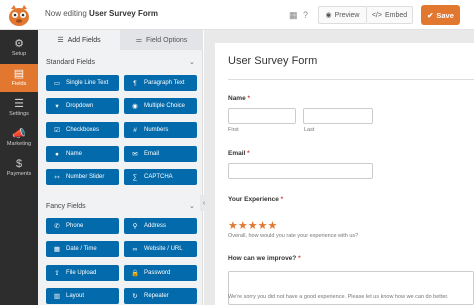 The width and height of the screenshot is (474, 305). Describe the element at coordinates (164, 83) in the screenshot. I see `field-label: Paragraph Text` at that location.